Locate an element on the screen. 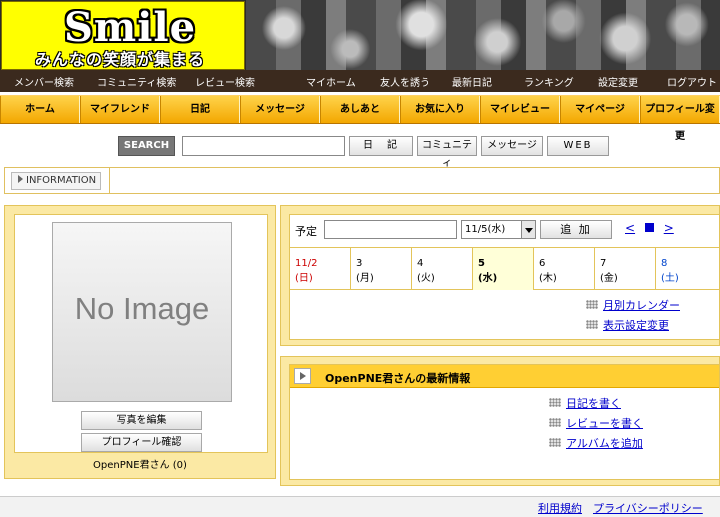 The image size is (720, 517). week-calendar: 11/2 (日) 3 (月) 4 (火) 5 (水) 6 (木) 7 (金) 8 (土) is located at coordinates (504, 268).